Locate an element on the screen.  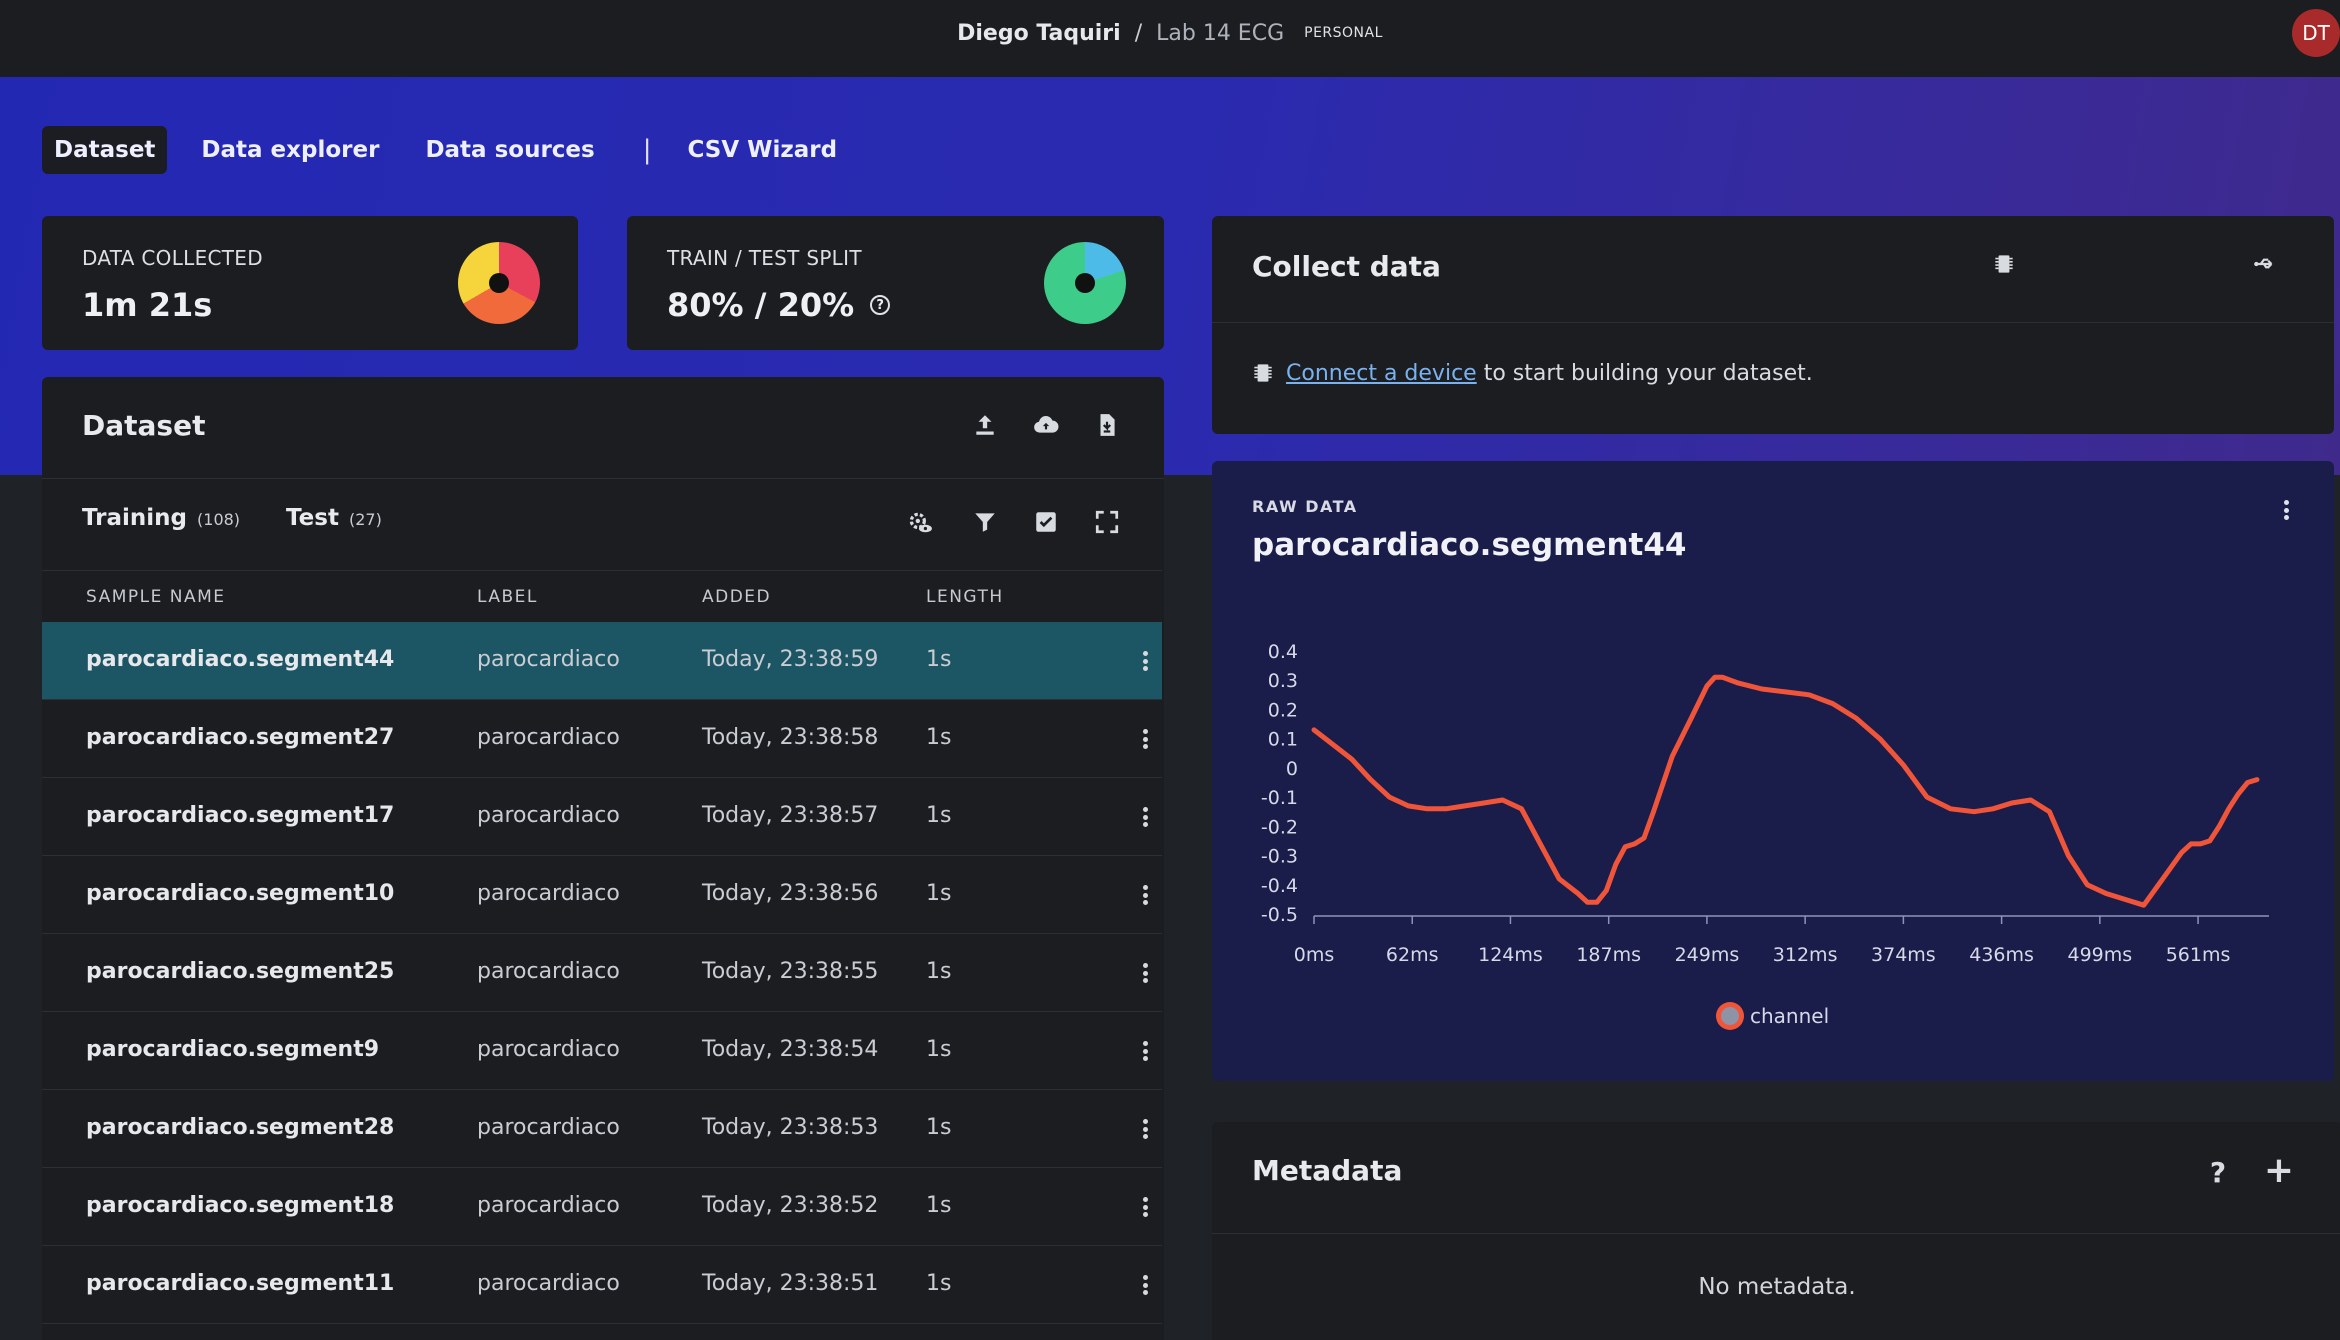
connect-device-text: to start building your dataset. is located at coordinates (1644, 373).